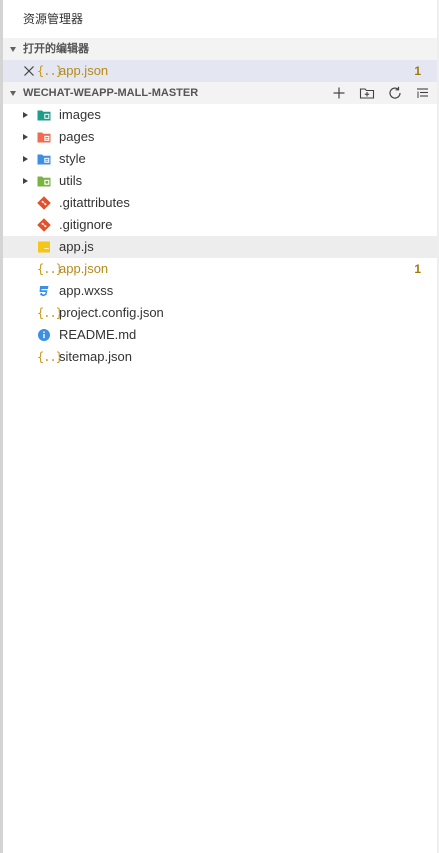 This screenshot has width=439, height=853. Describe the element at coordinates (44, 115) in the screenshot. I see `folder-images-icon` at that location.